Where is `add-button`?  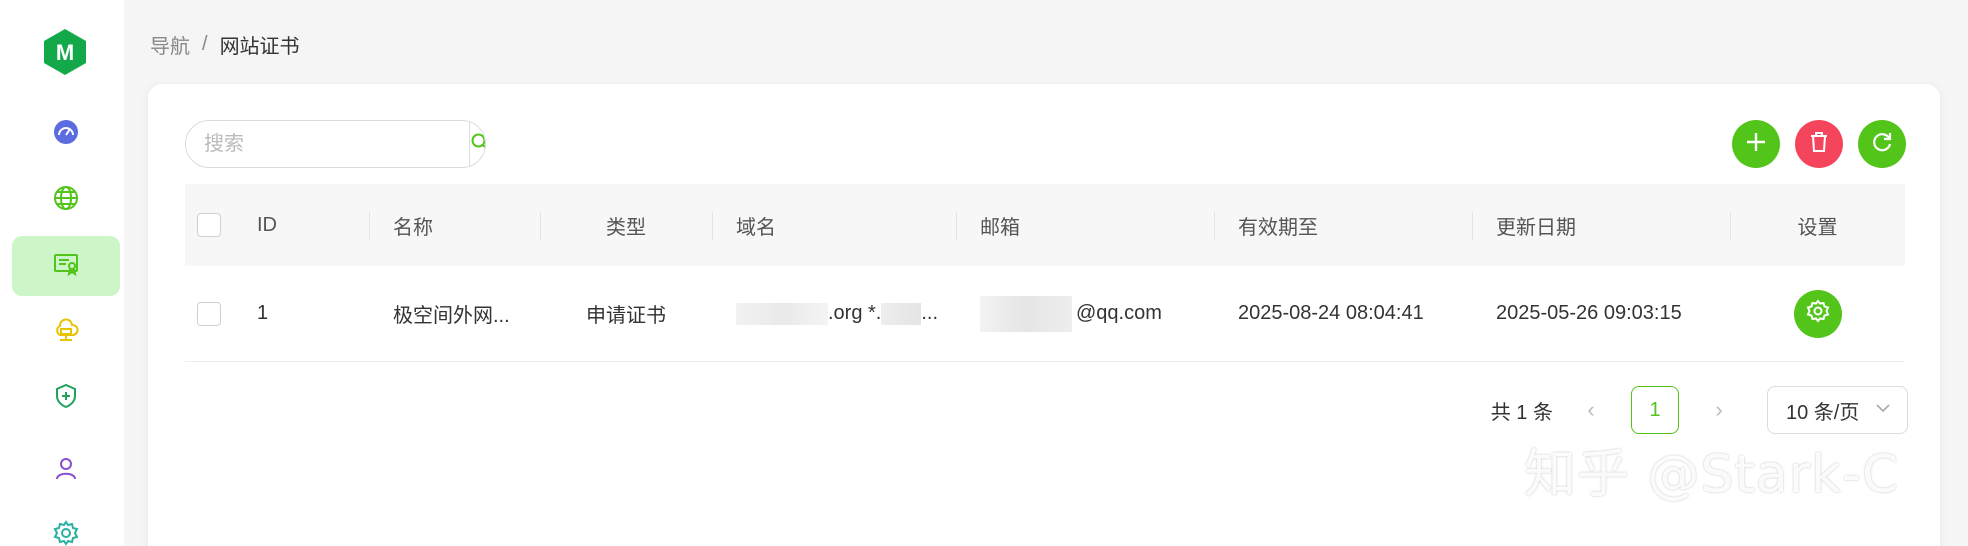 add-button is located at coordinates (1756, 144).